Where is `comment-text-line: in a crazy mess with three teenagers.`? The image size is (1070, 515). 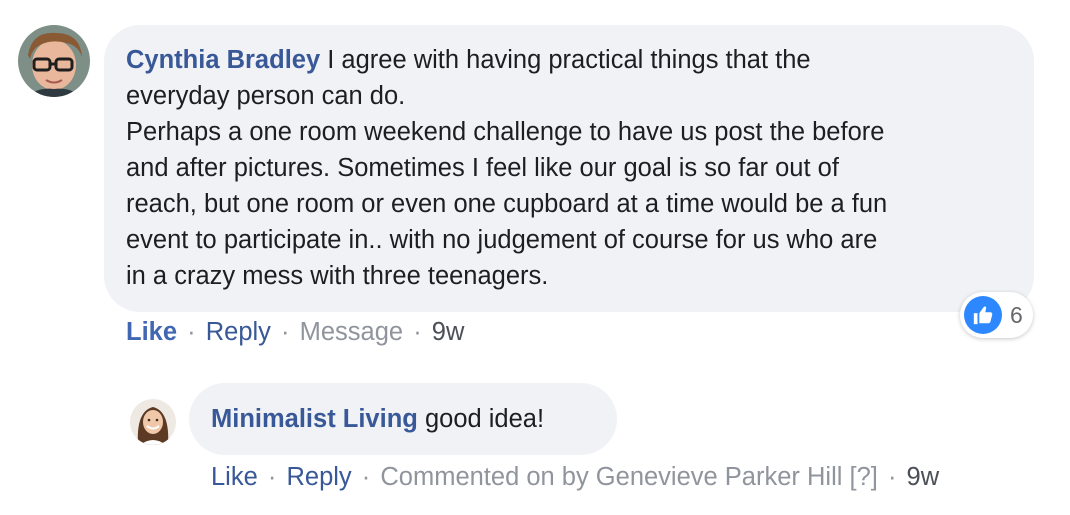 comment-text-line: in a crazy mess with three teenagers. is located at coordinates (337, 276).